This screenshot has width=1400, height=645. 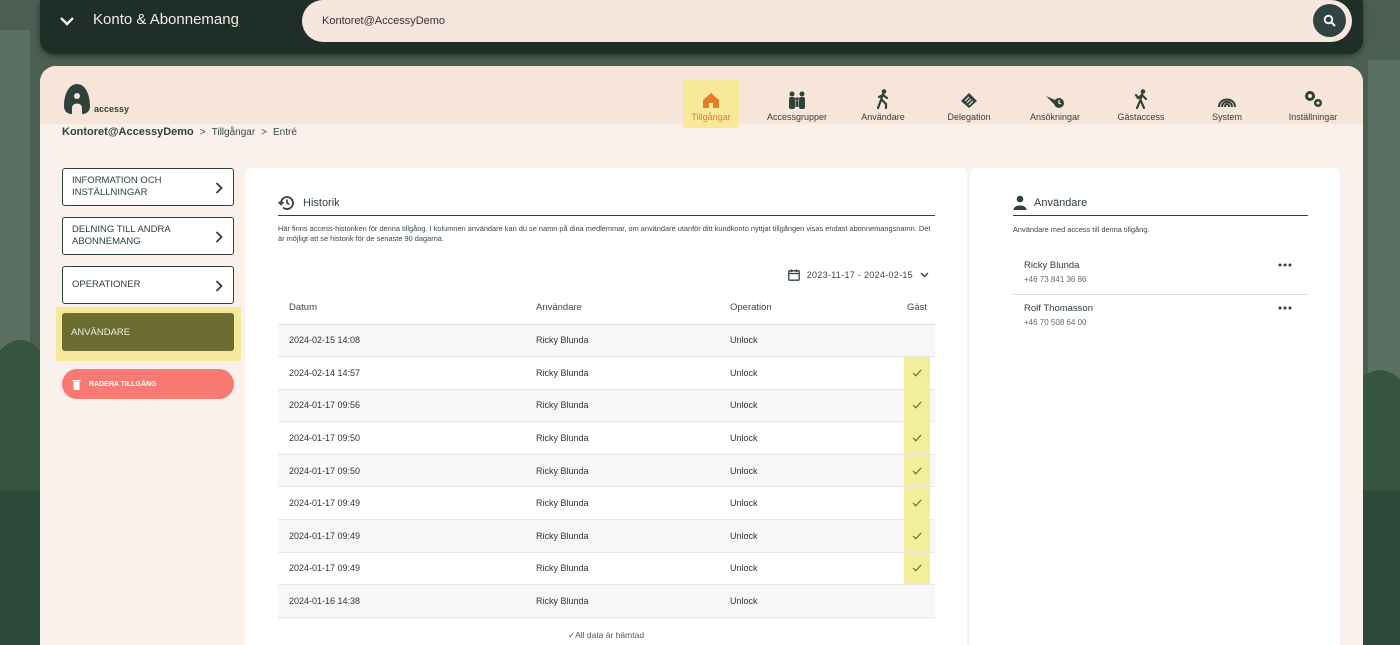 I want to click on nav-tillgangar: Tillgångar, so click(x=711, y=104).